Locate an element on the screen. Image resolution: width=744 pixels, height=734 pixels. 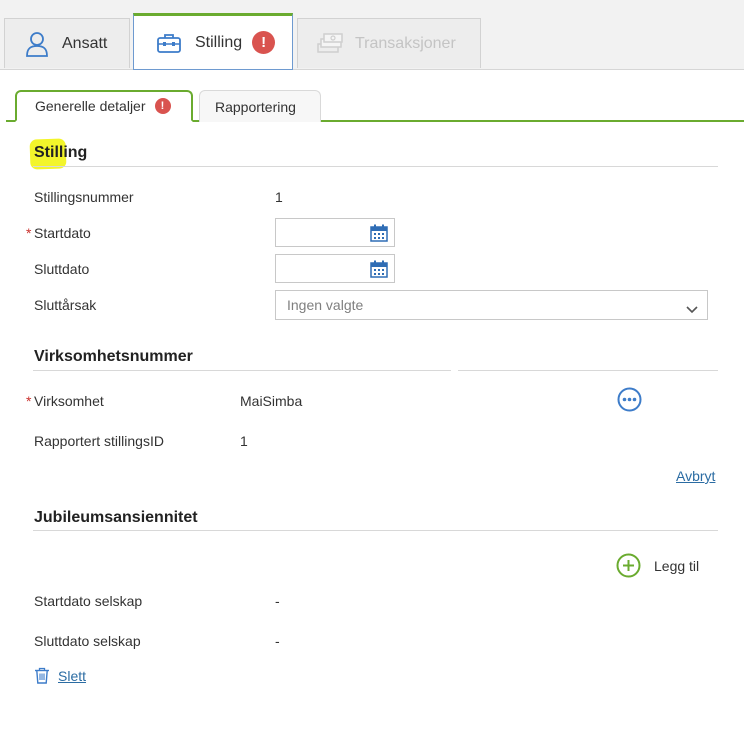
sluttdato-selskap-label: Sluttdato selskap is located at coordinates (87, 641).